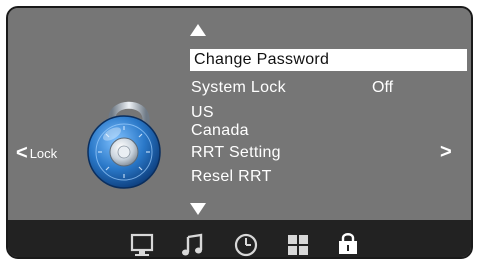 This screenshot has height=265, width=479. Describe the element at coordinates (198, 209) in the screenshot. I see `scroll-down-icon` at that location.